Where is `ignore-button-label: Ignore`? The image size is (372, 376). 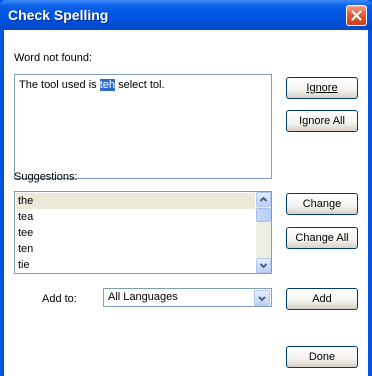 ignore-button-label: Ignore is located at coordinates (322, 88).